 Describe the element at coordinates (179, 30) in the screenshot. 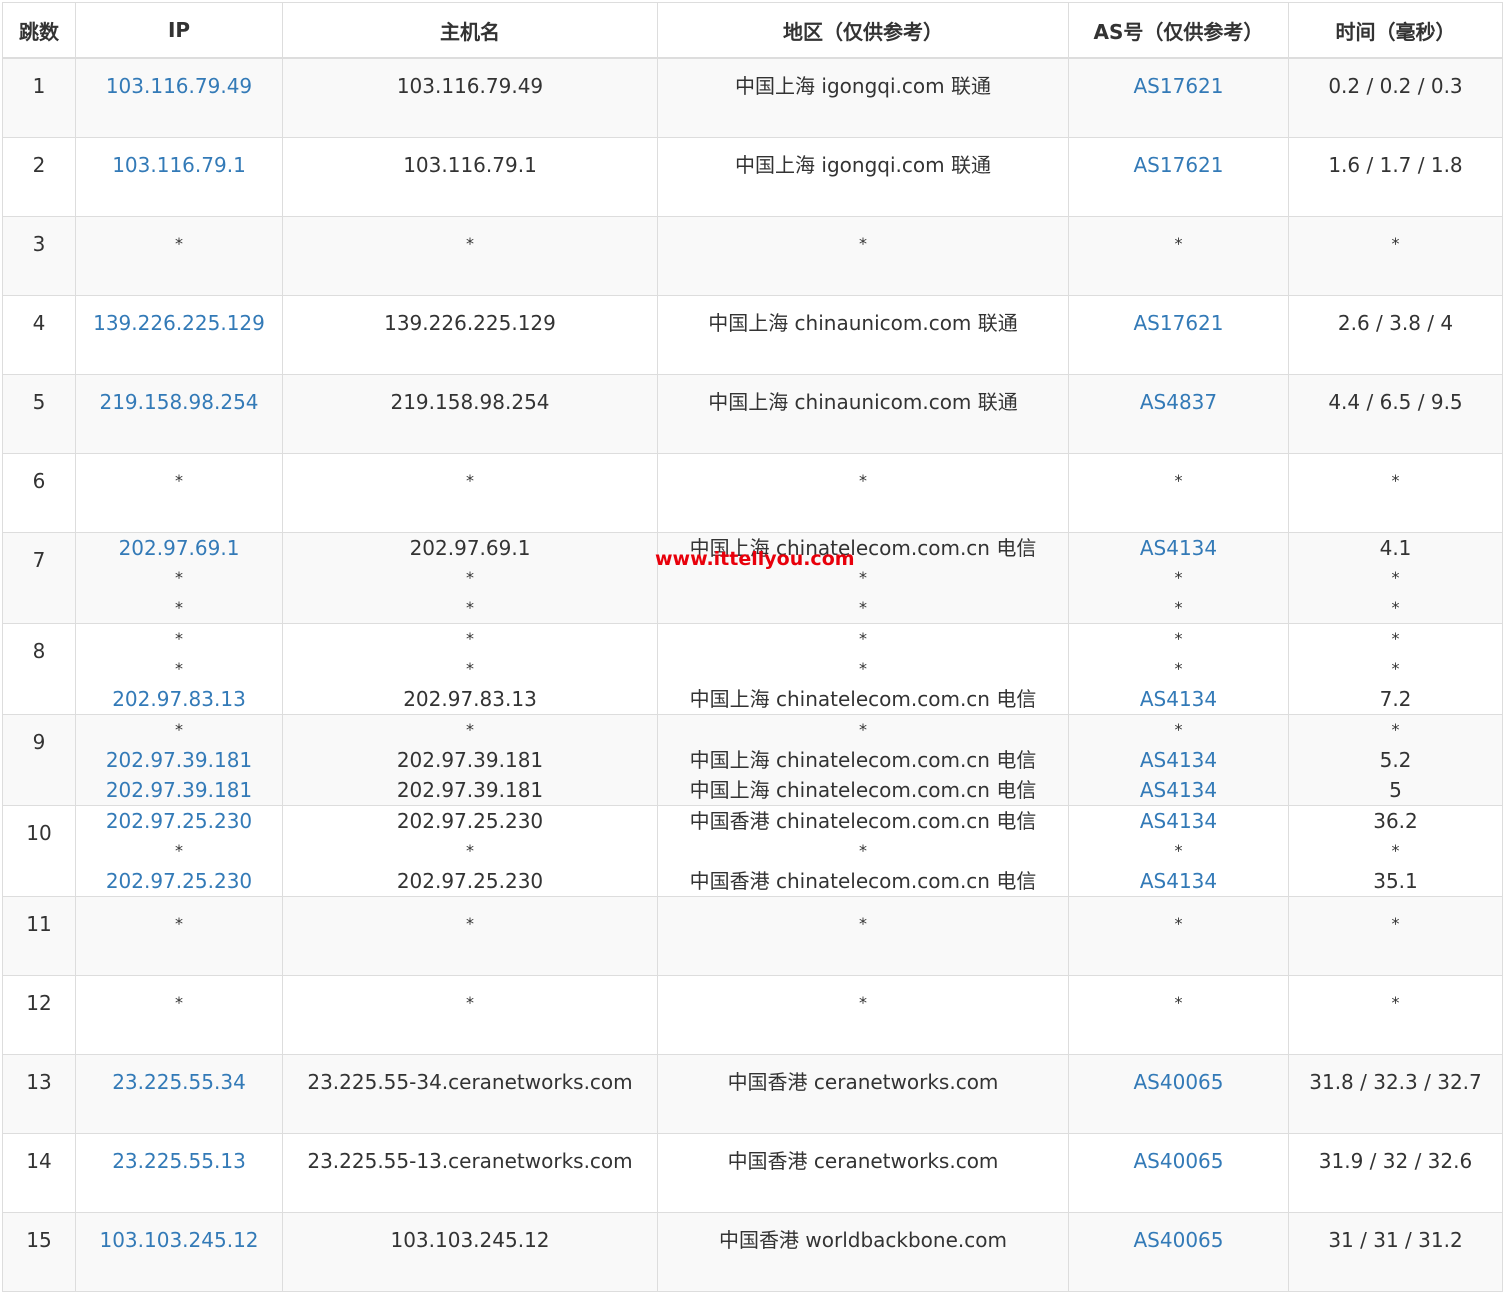

I see `header-ip: IP` at that location.